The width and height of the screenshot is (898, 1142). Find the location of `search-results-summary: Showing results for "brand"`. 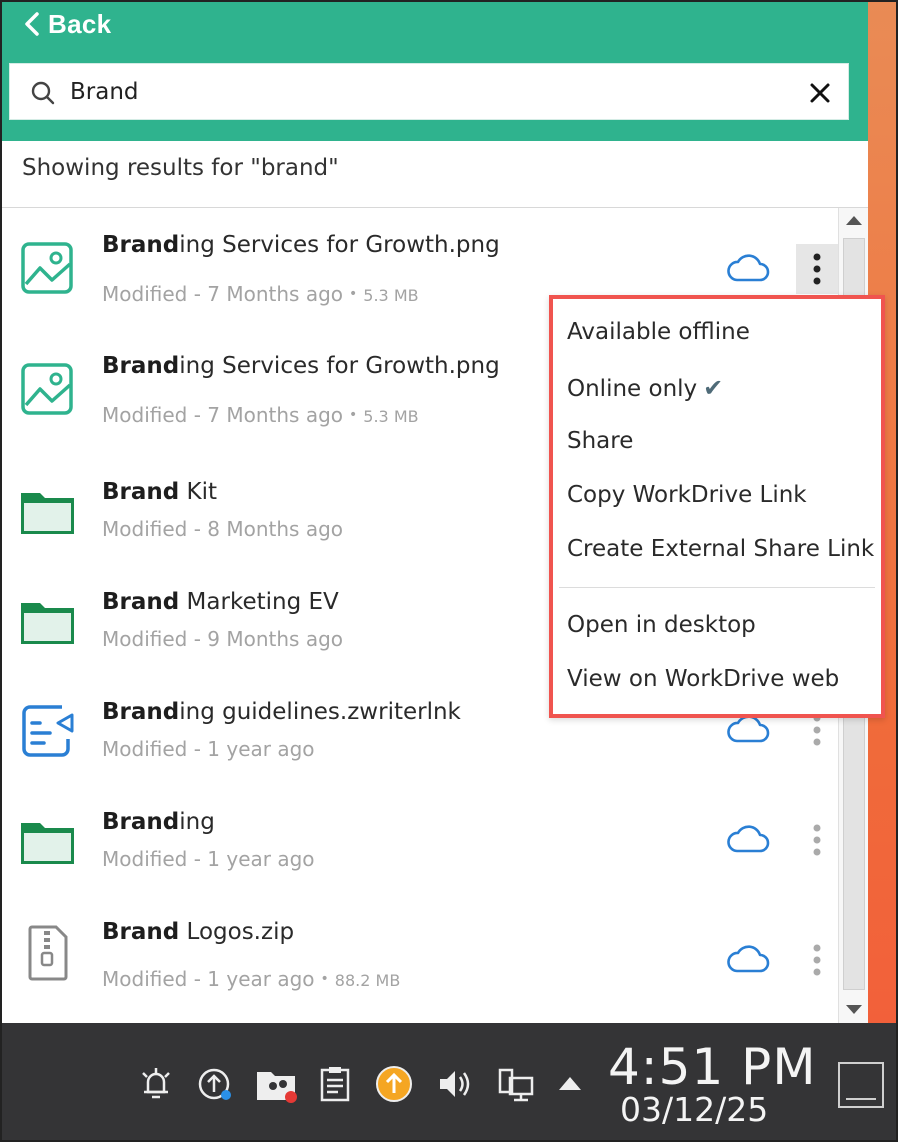

search-results-summary: Showing results for "brand" is located at coordinates (434, 174).